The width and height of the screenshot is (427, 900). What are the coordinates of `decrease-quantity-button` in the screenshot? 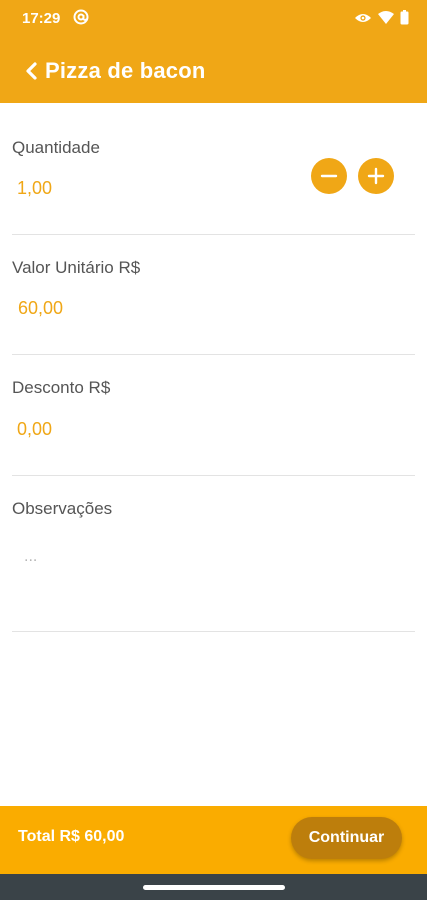 It's located at (329, 176).